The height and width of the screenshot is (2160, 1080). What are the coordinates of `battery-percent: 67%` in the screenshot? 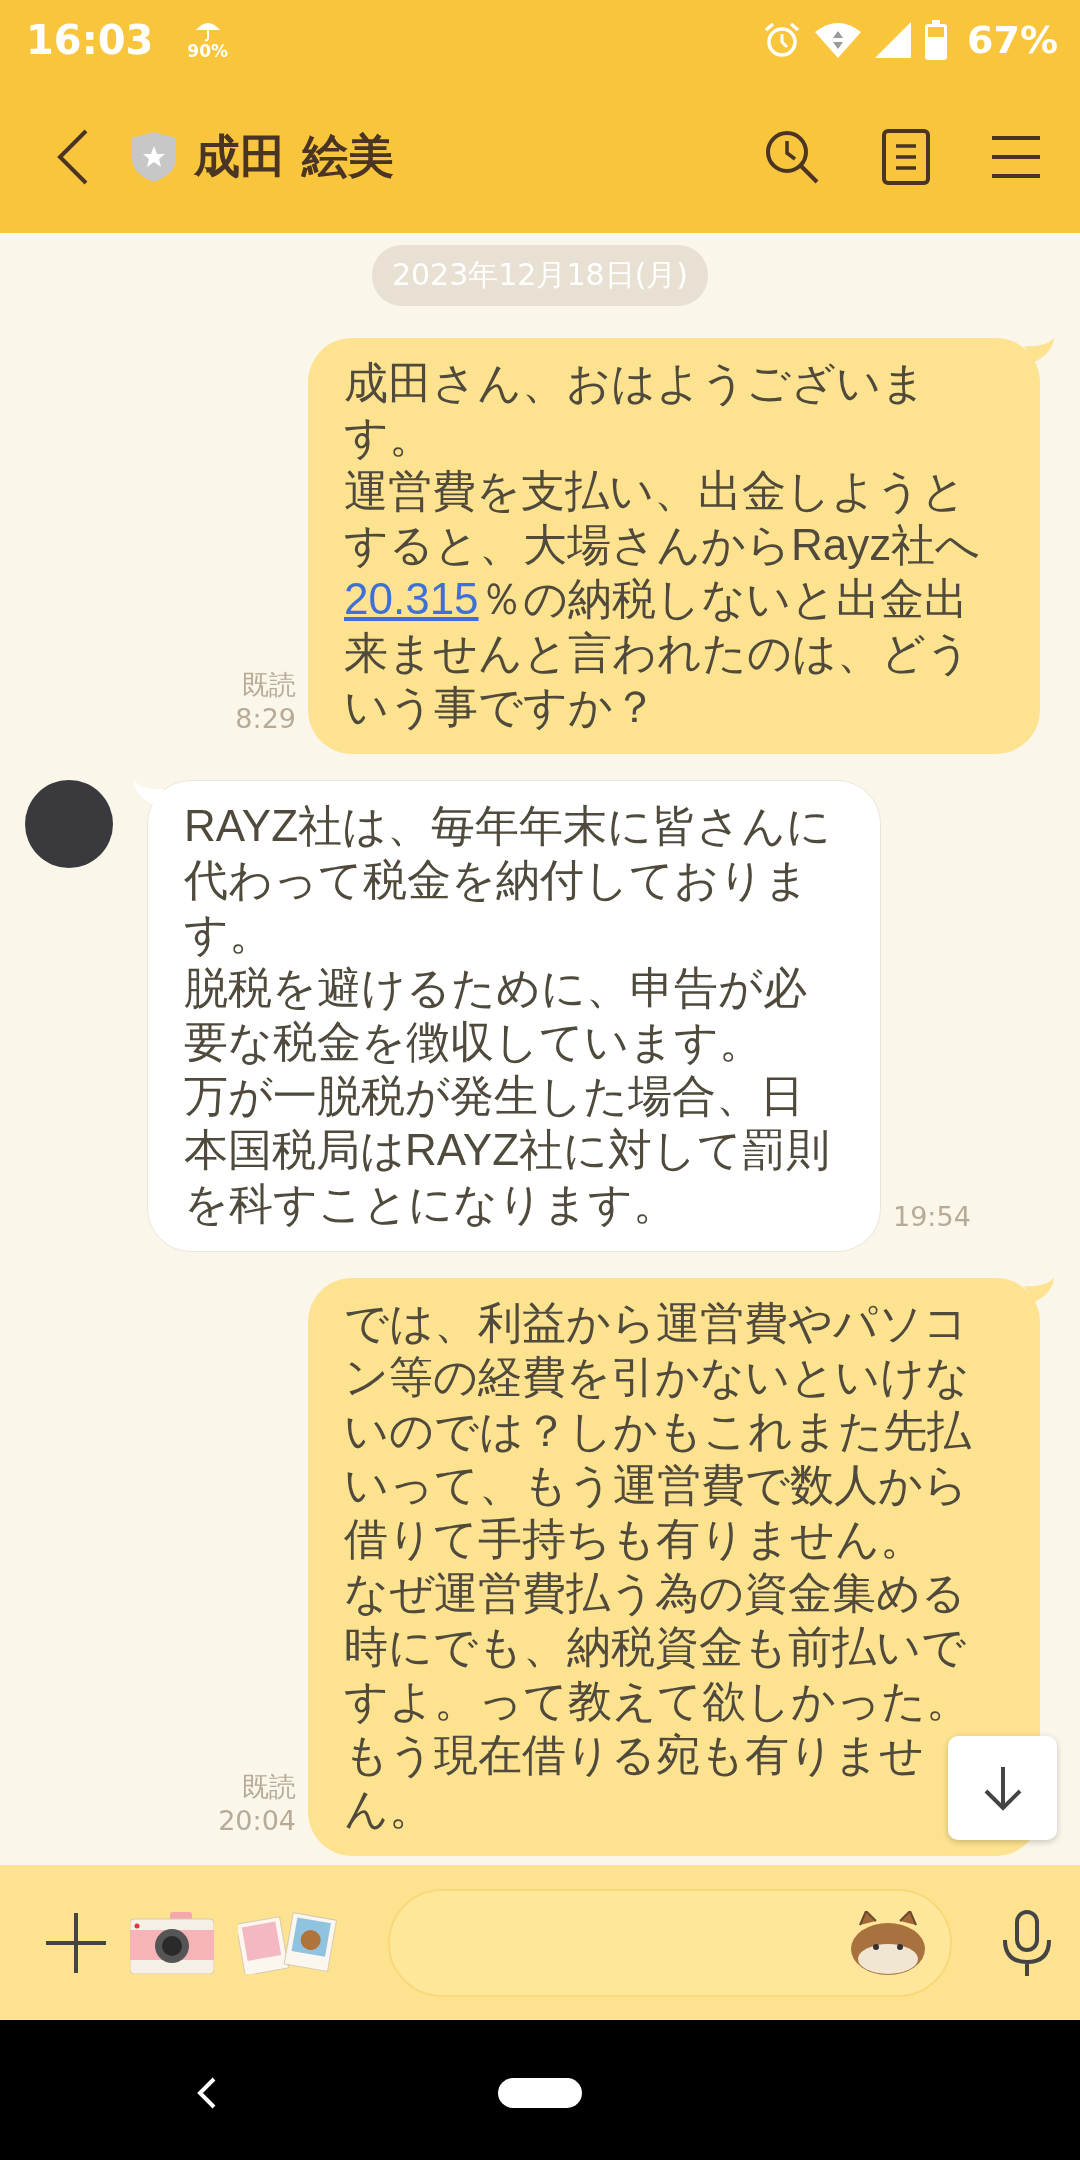 It's located at (1012, 40).